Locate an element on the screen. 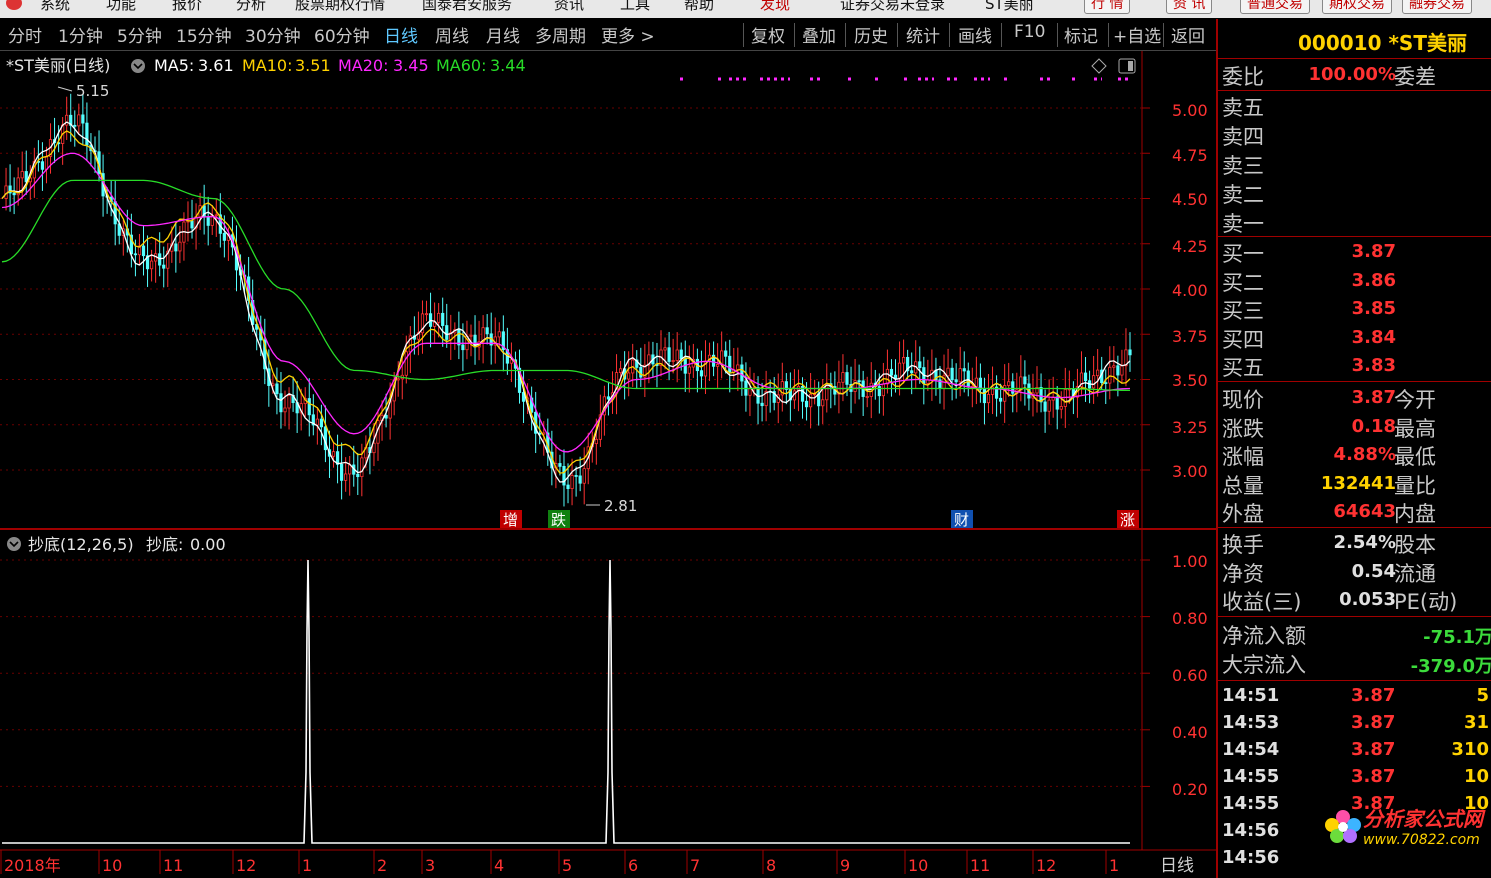  price-axis-label: 5.00 is located at coordinates (1190, 110).